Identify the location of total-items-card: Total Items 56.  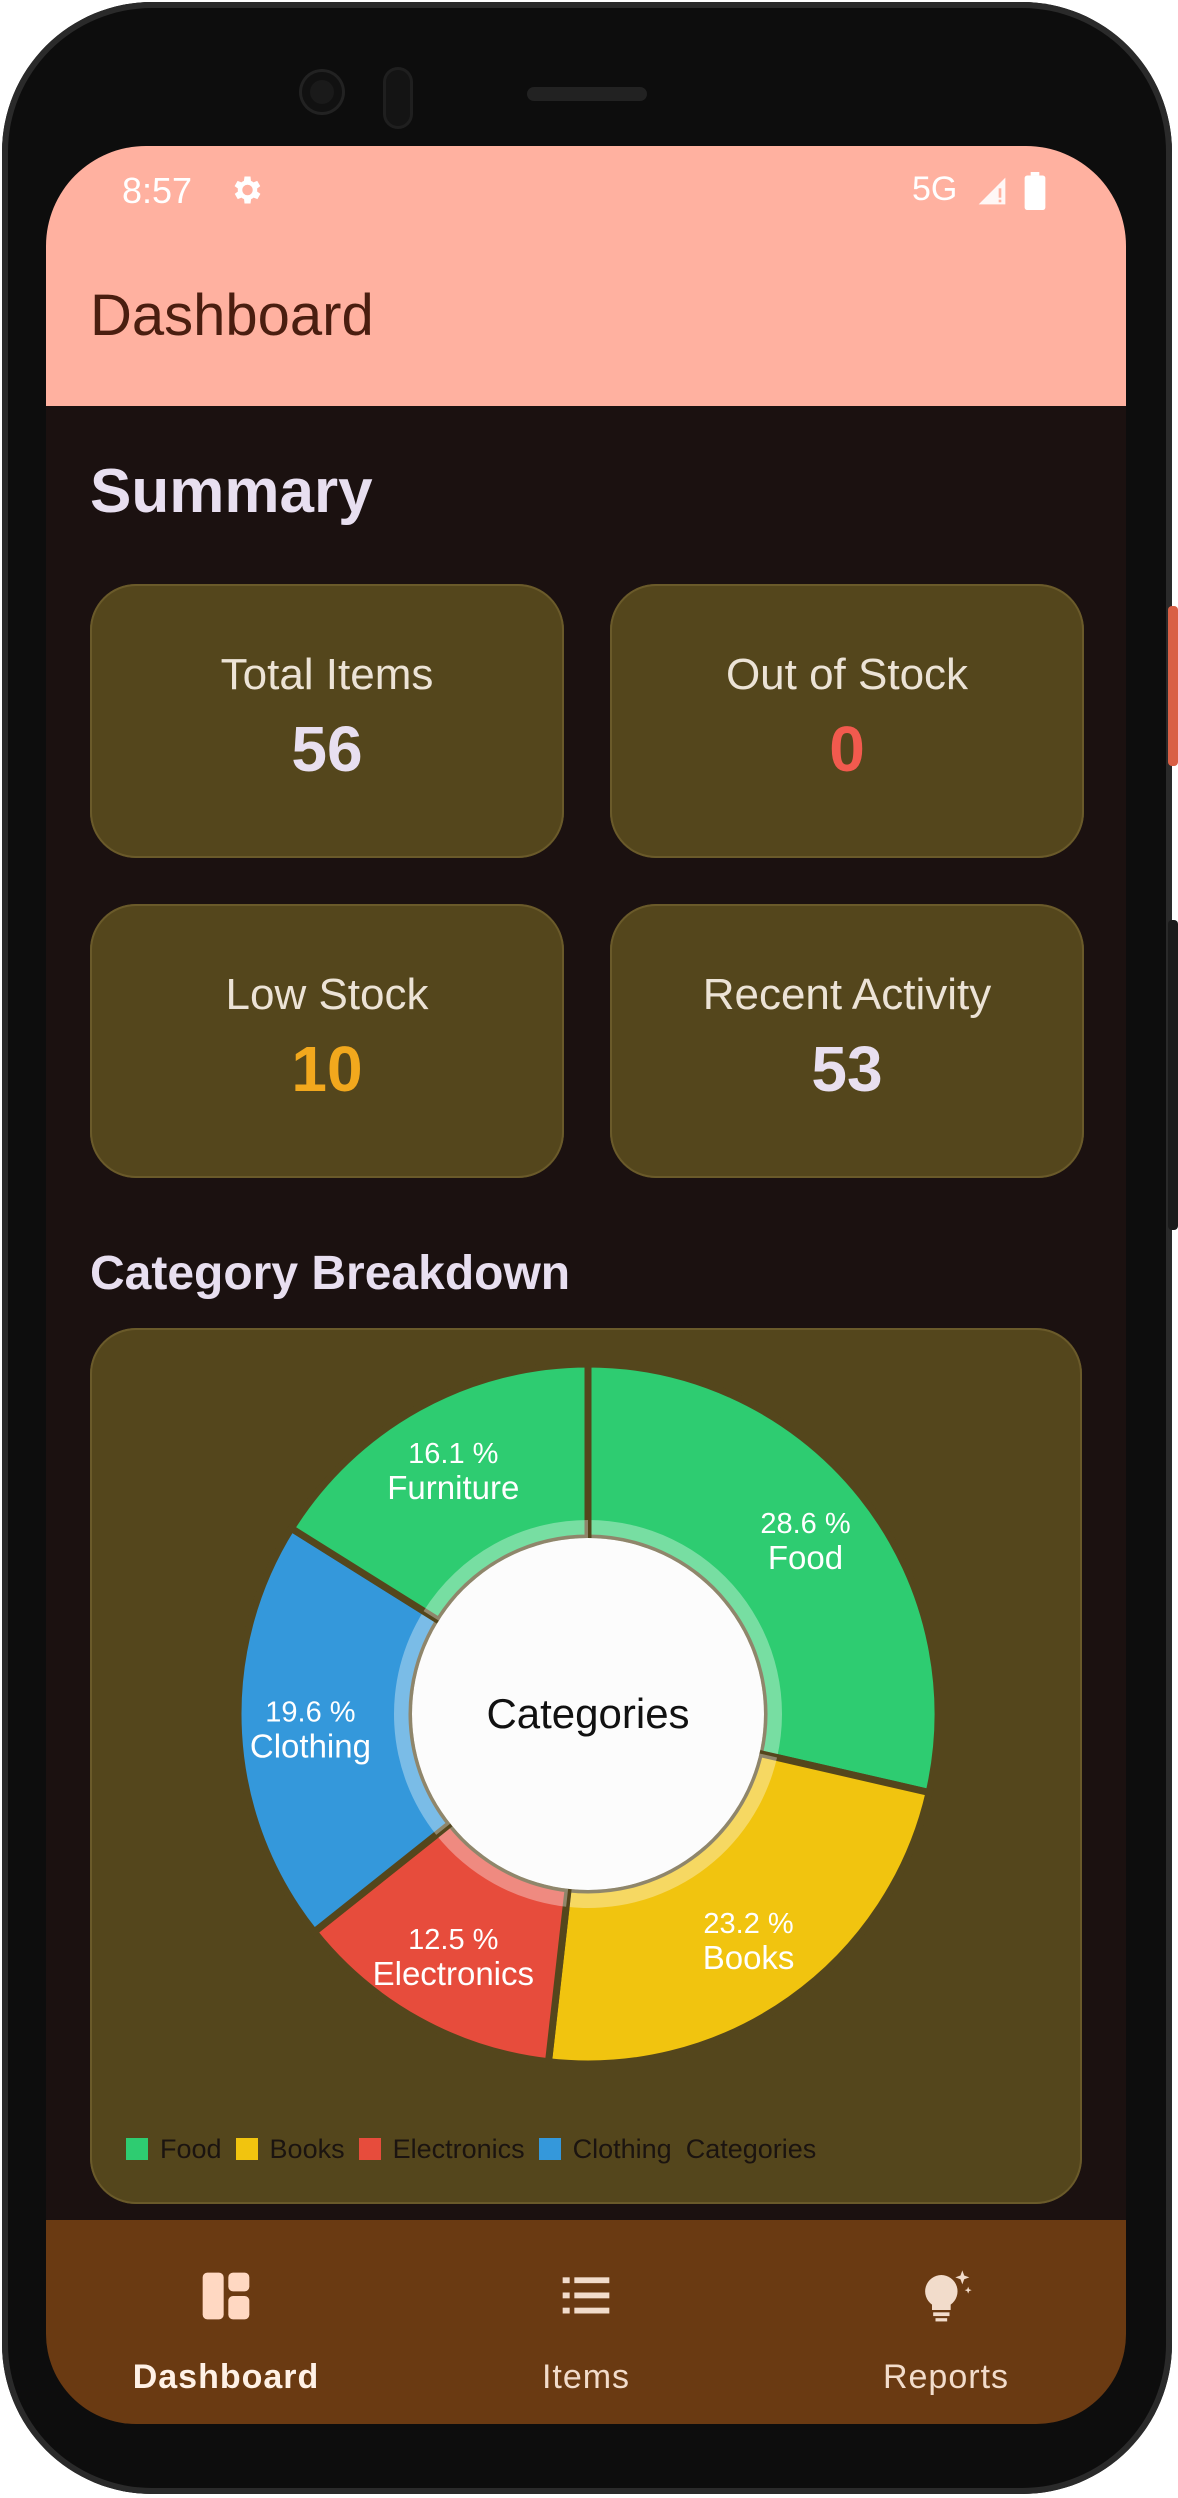
(327, 721).